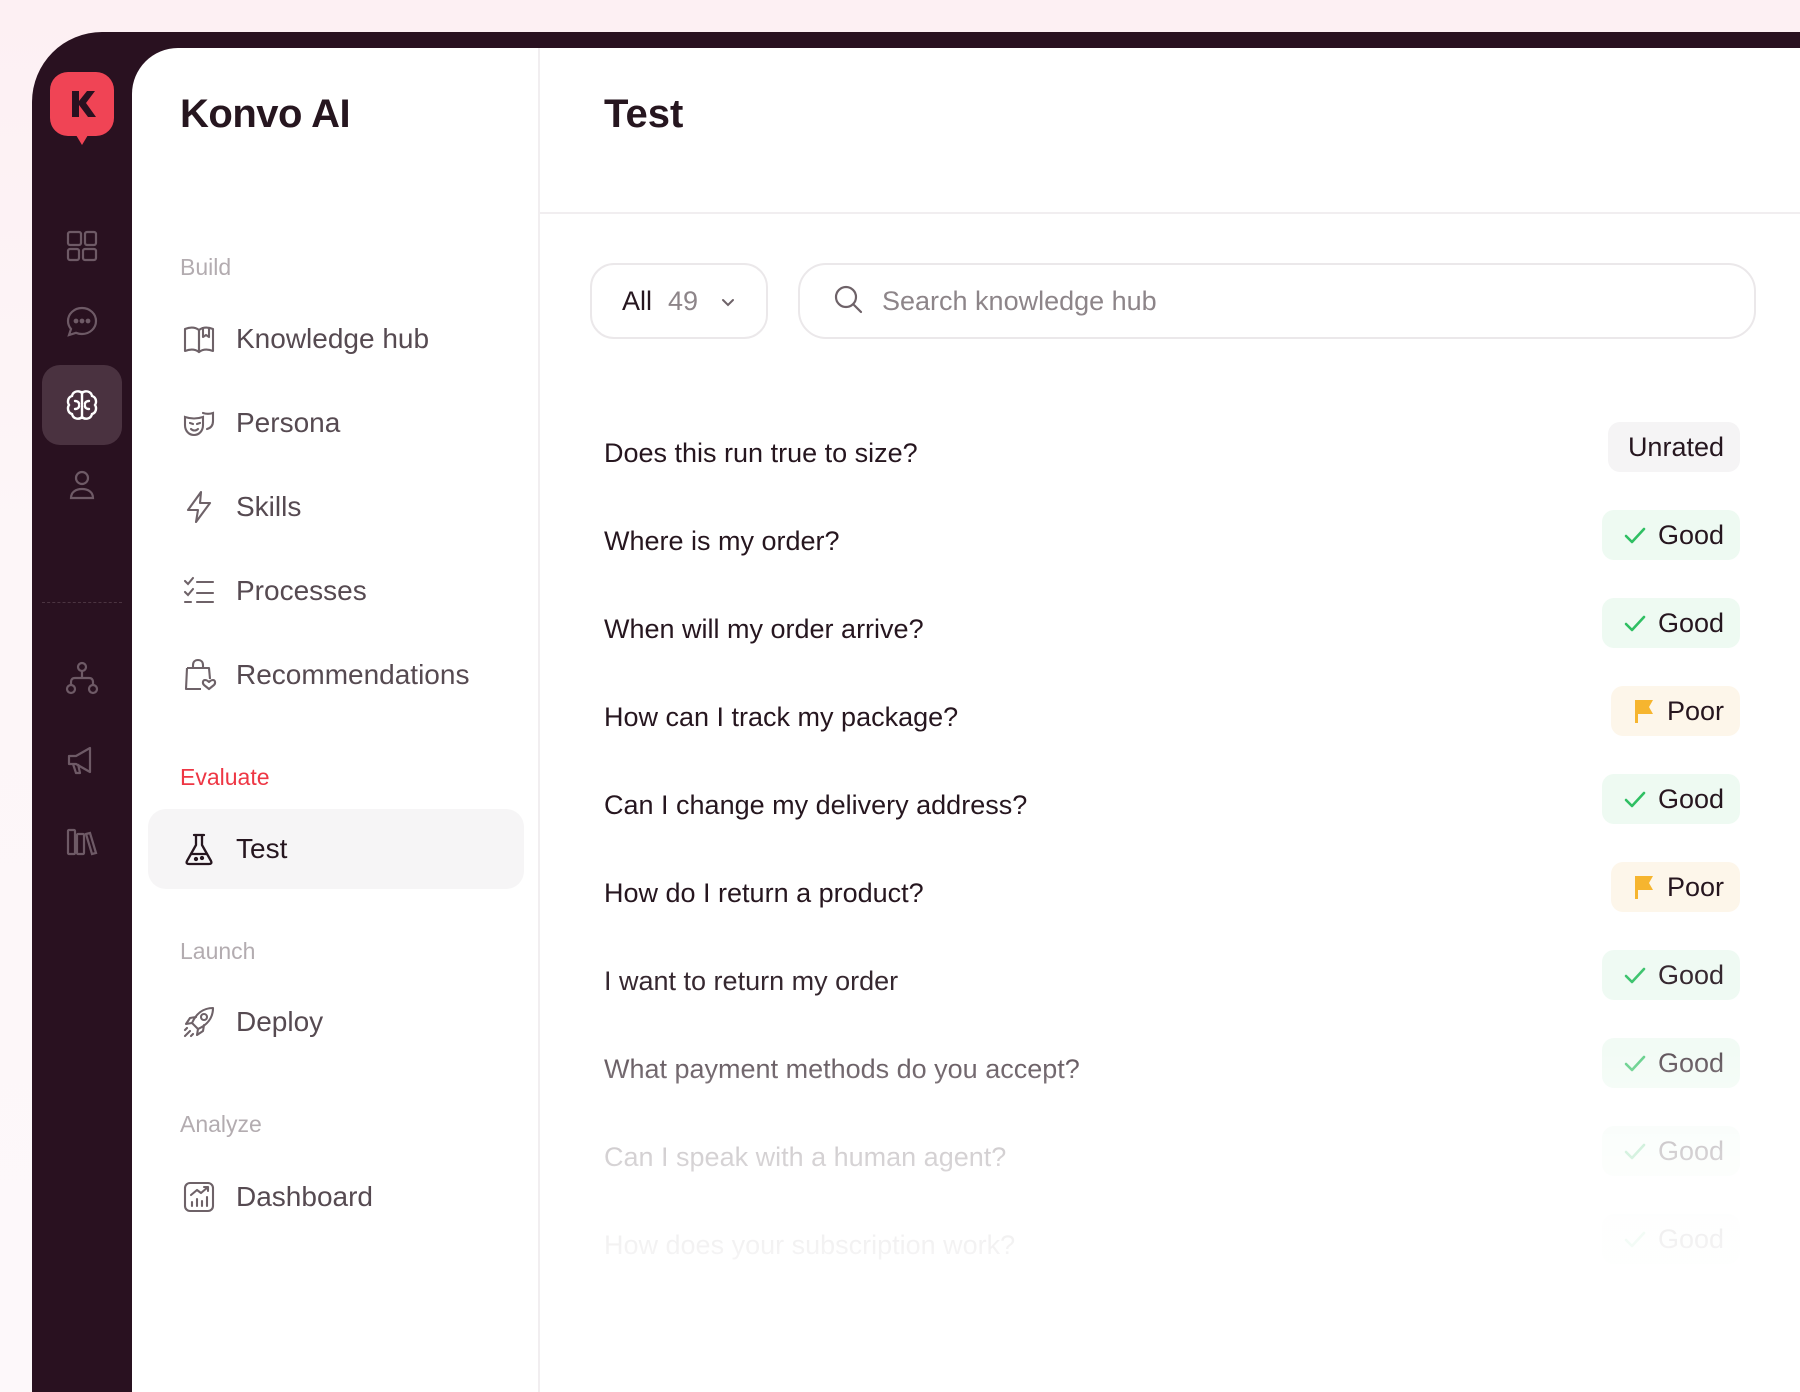 The image size is (1800, 1392). What do you see at coordinates (336, 507) in the screenshot?
I see `sidebar-item-skills: Skills` at bounding box center [336, 507].